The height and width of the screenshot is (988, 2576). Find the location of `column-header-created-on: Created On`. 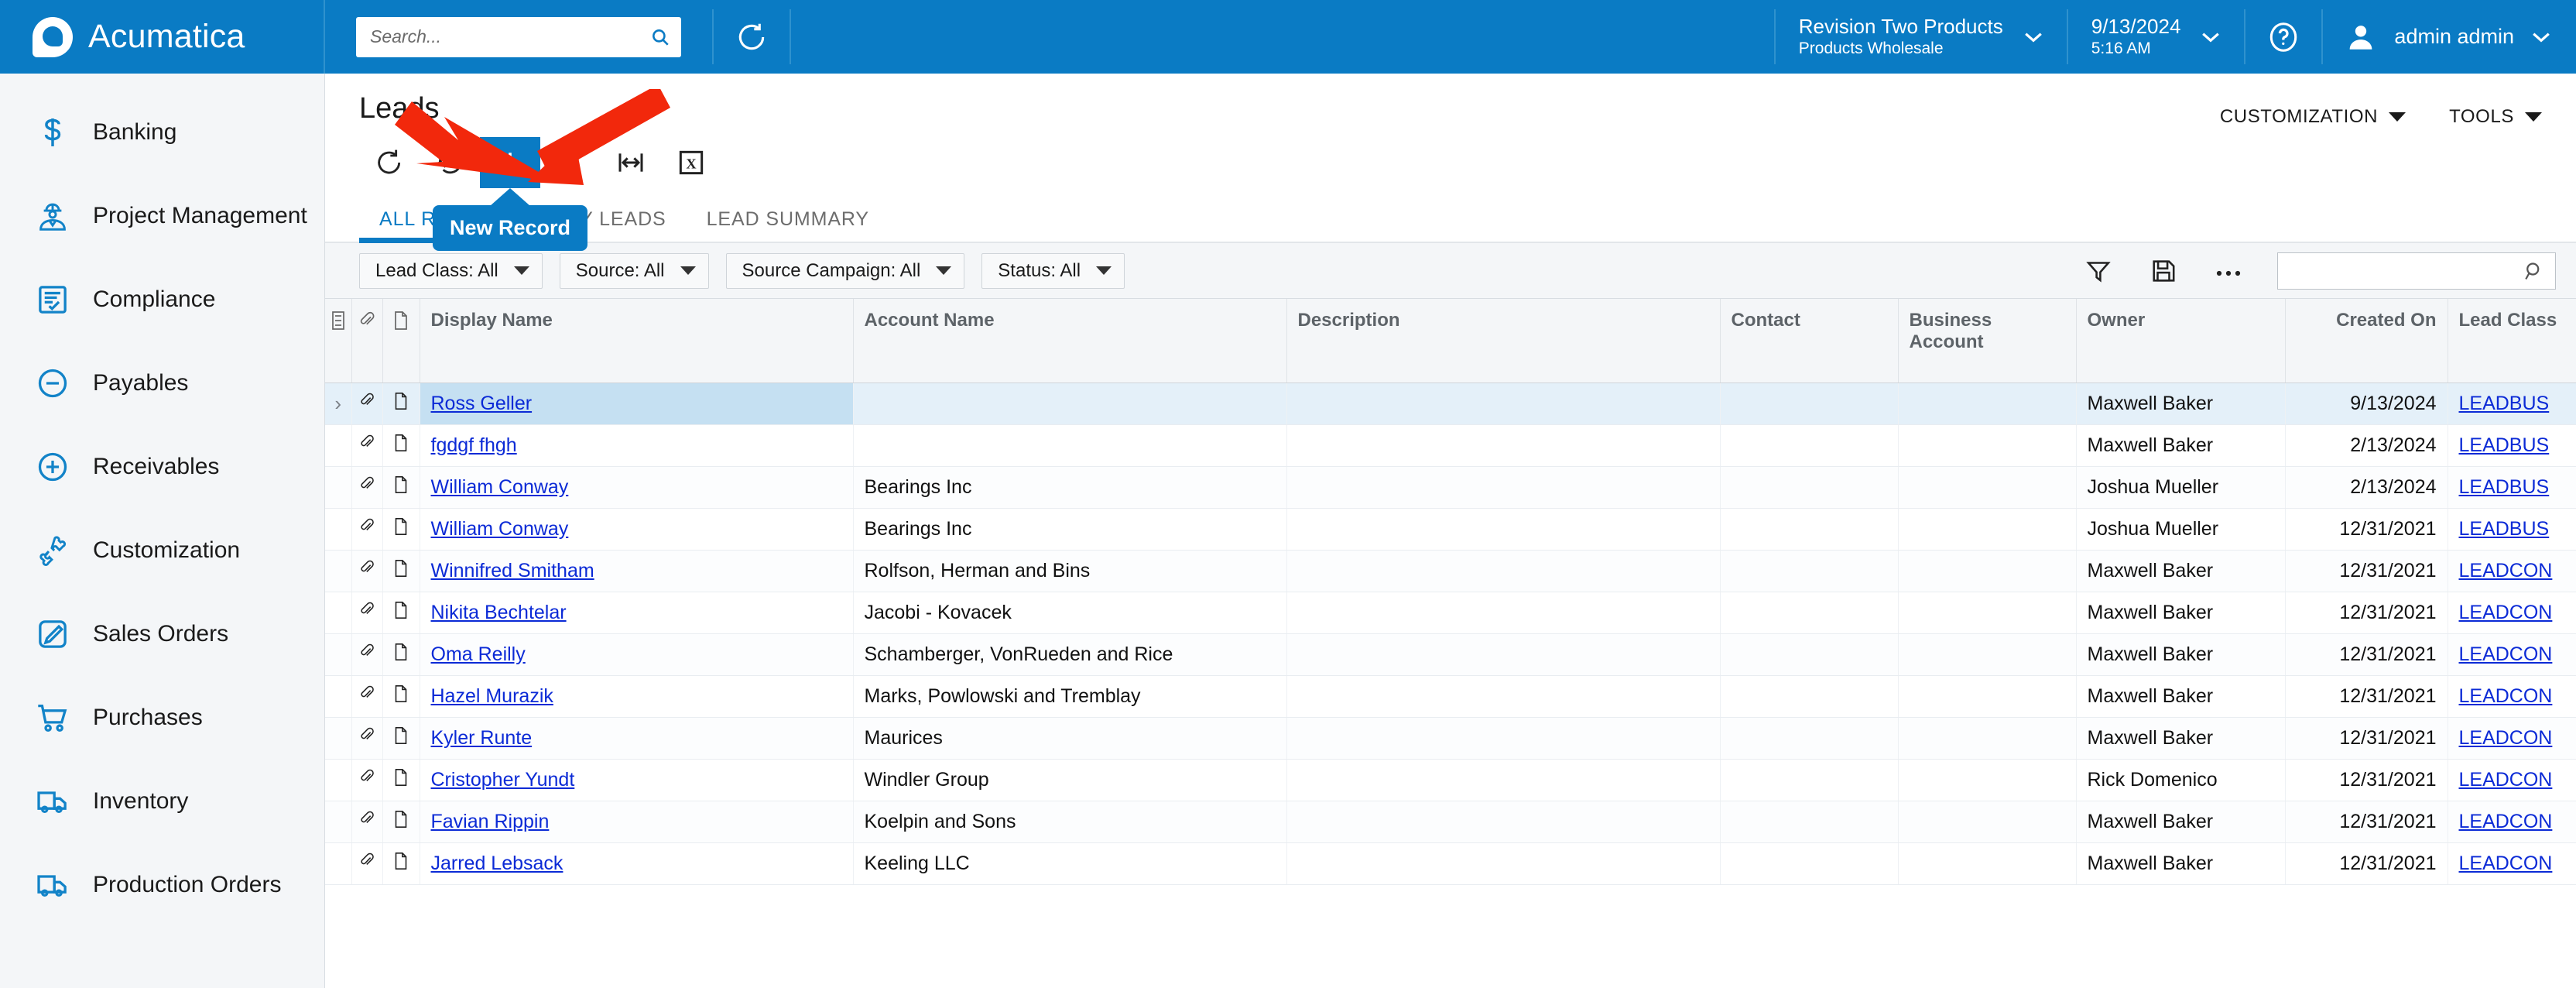

column-header-created-on: Created On is located at coordinates (2366, 341).